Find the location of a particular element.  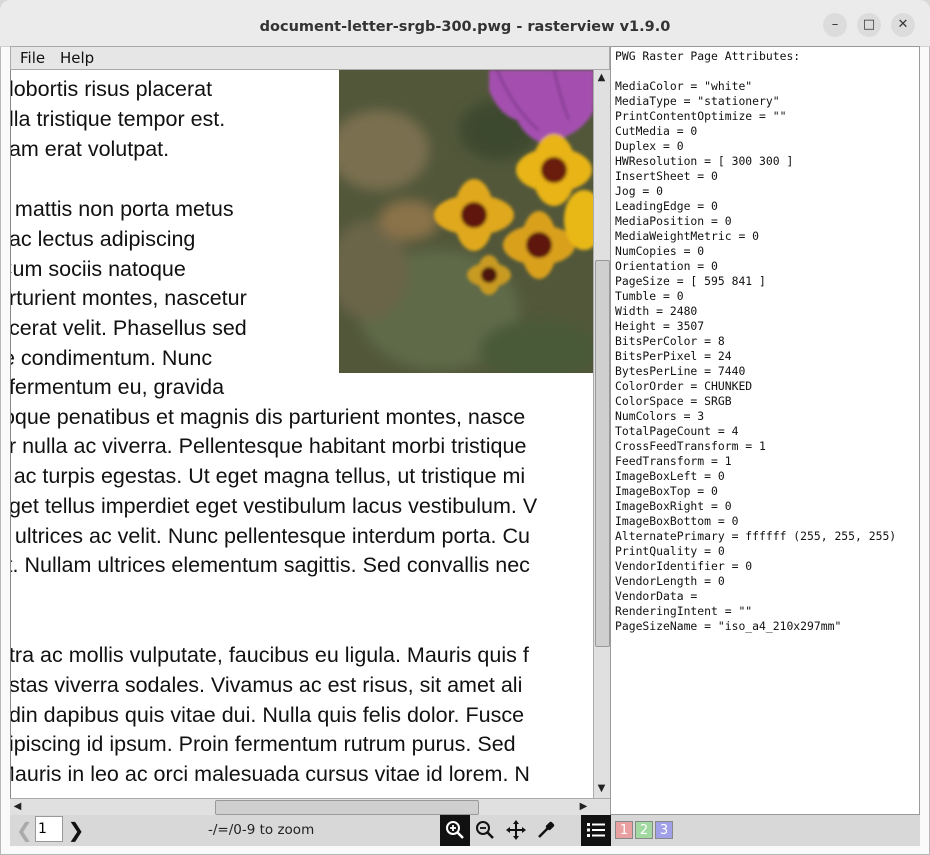

menu-bar: File Help is located at coordinates (310, 58).